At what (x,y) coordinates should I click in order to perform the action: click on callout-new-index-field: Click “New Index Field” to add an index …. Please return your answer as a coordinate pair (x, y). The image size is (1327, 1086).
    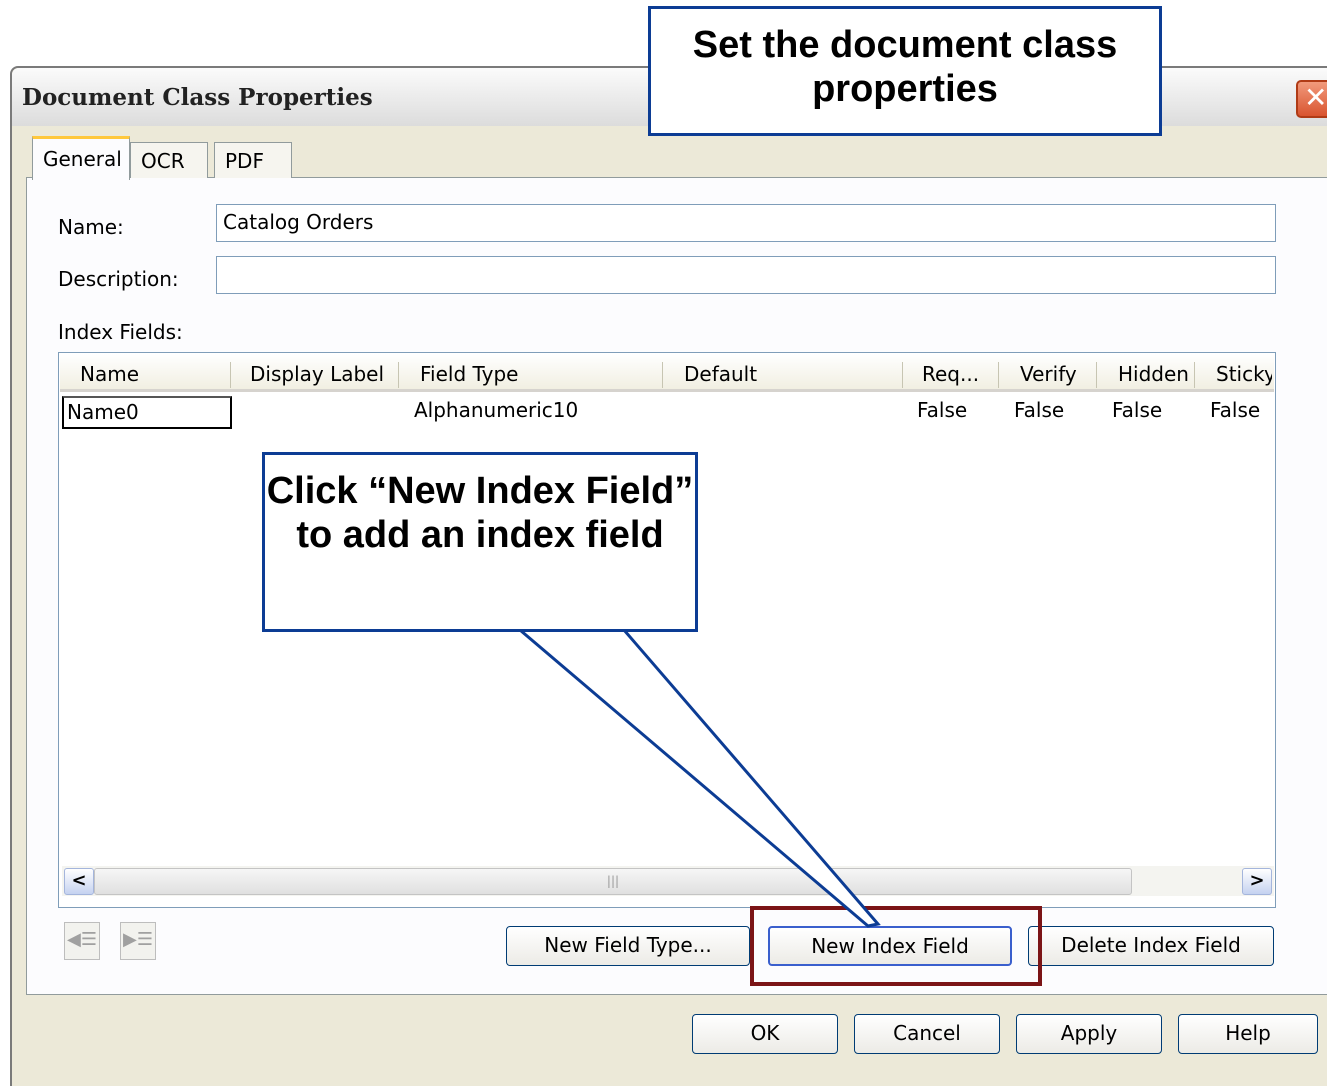
    Looking at the image, I should click on (480, 542).